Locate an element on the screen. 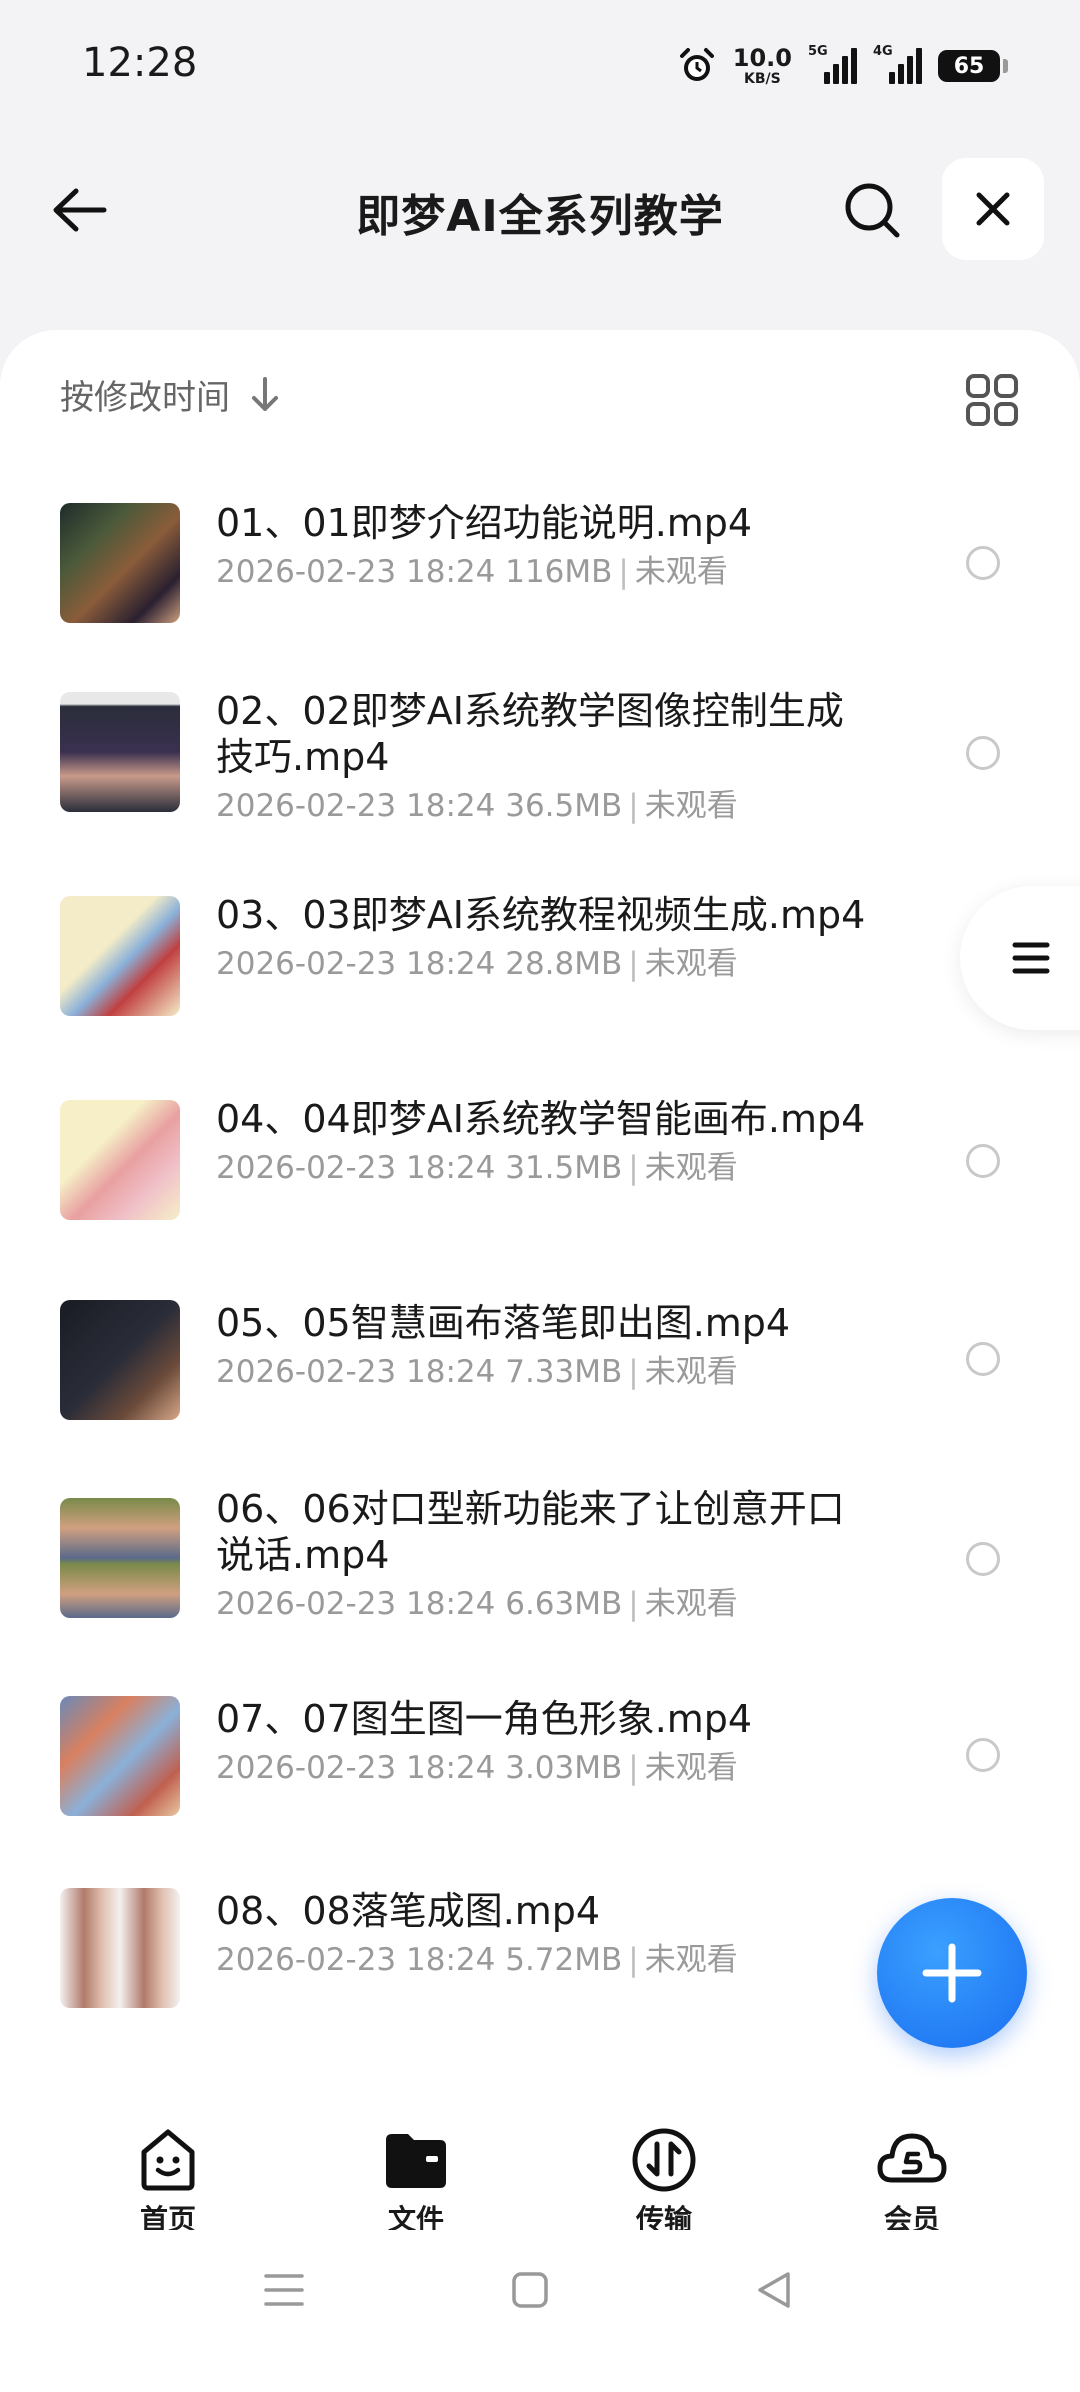 This screenshot has width=1080, height=2392. file-name: 02、02即梦AI系统教学图像控制生成技巧.mp4 is located at coordinates (530, 734).